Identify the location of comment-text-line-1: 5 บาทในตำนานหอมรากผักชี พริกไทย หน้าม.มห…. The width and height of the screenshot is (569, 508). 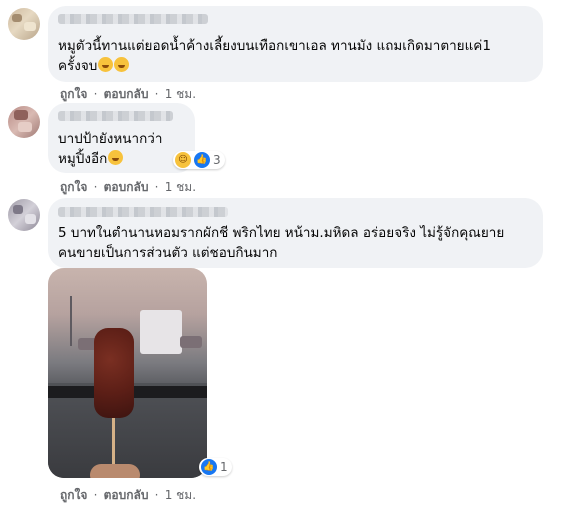
(281, 233).